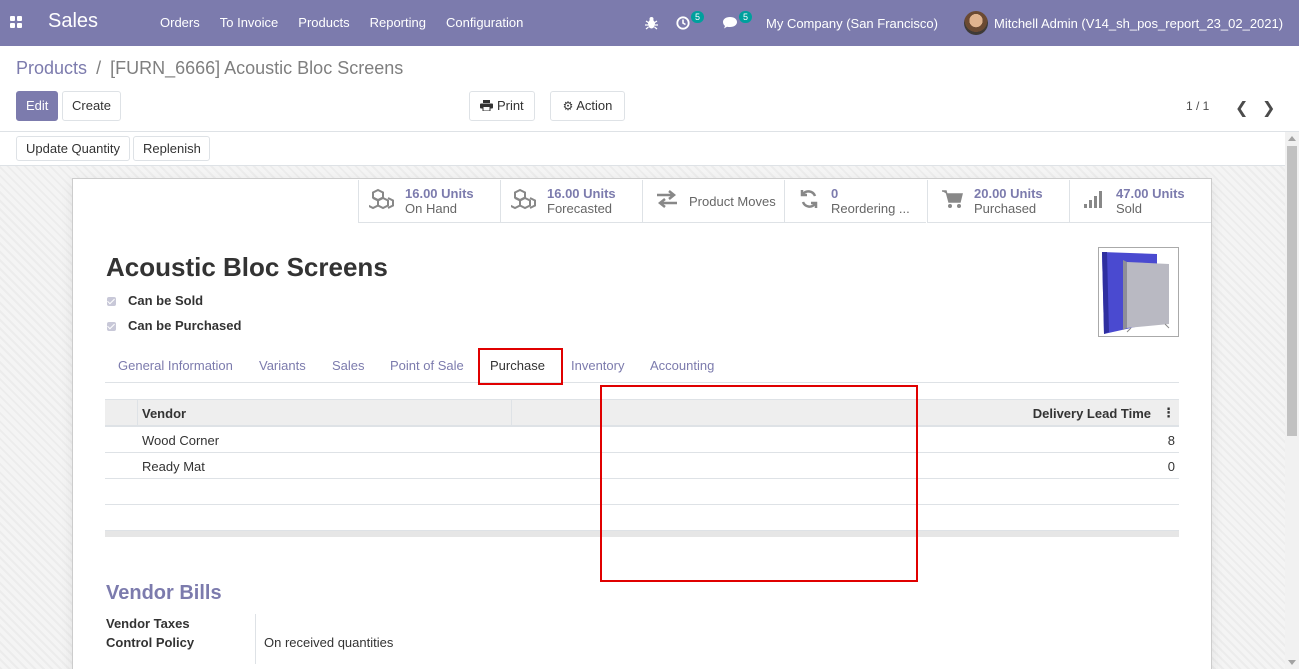 The image size is (1299, 669). What do you see at coordinates (16, 22) in the screenshot?
I see `apps-menu-icon` at bounding box center [16, 22].